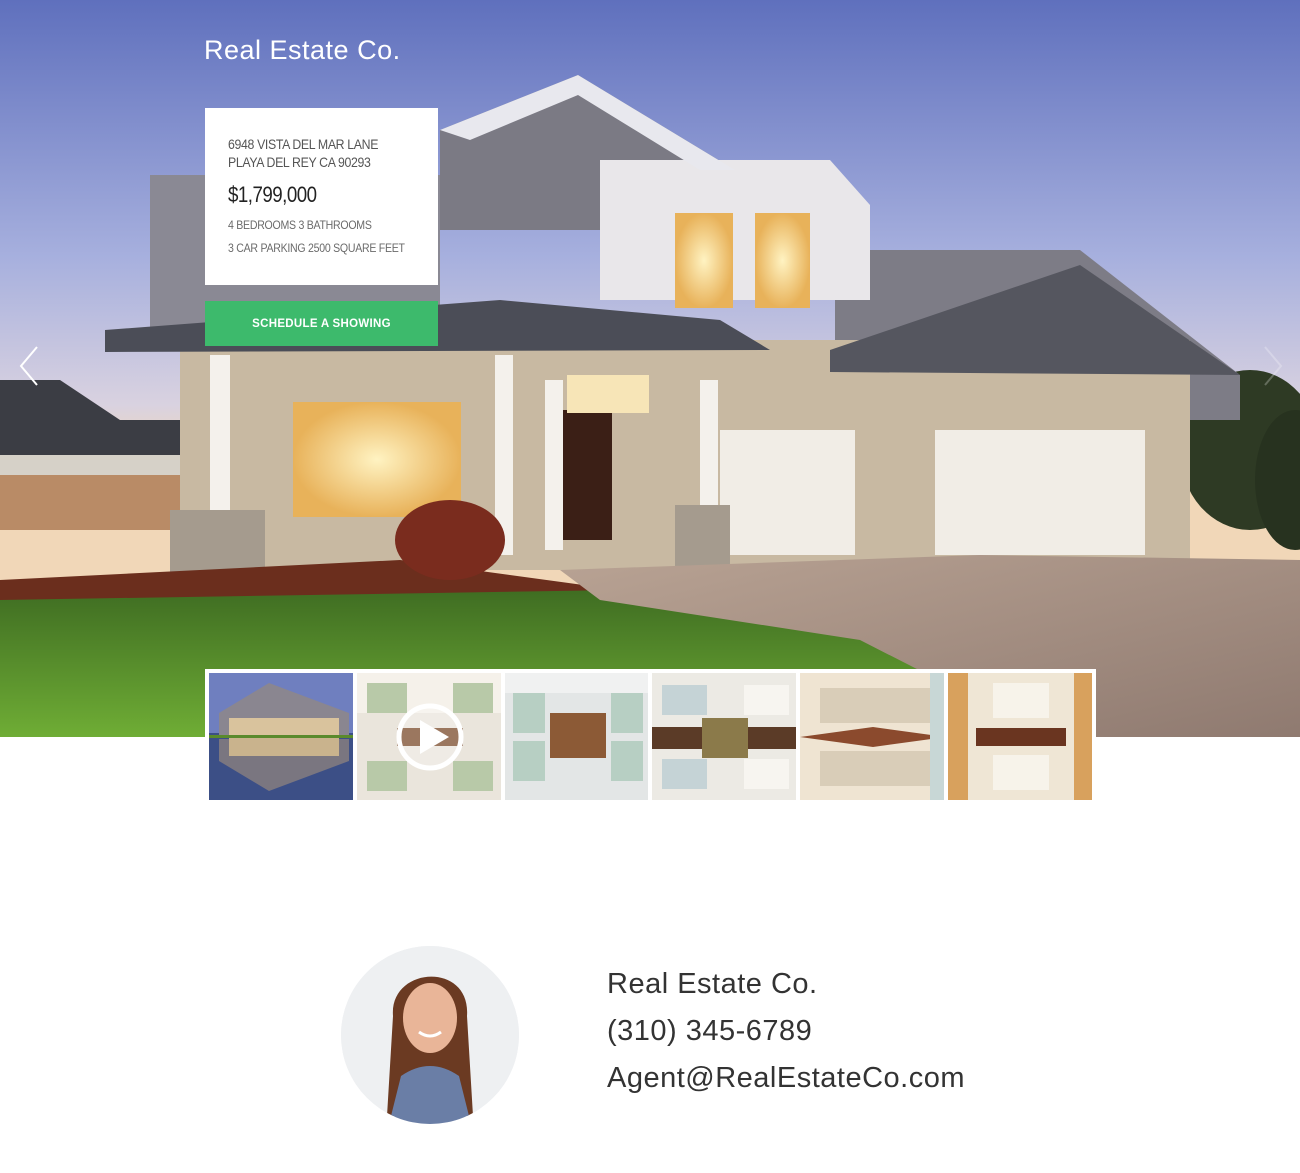 This screenshot has height=1173, width=1300. Describe the element at coordinates (650, 737) in the screenshot. I see `photo-gallery-strip` at that location.